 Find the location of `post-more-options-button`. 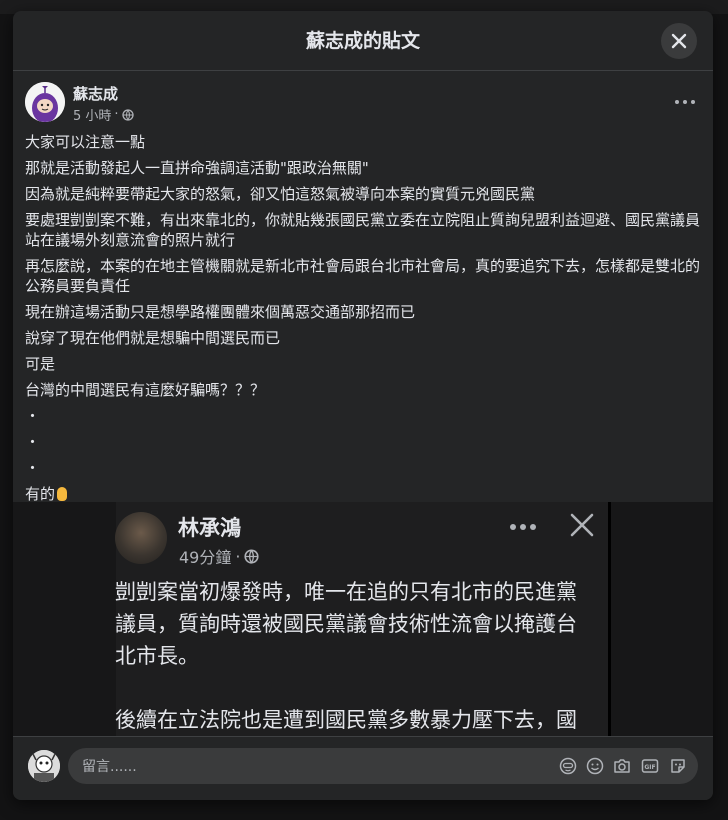

post-more-options-button is located at coordinates (685, 102).